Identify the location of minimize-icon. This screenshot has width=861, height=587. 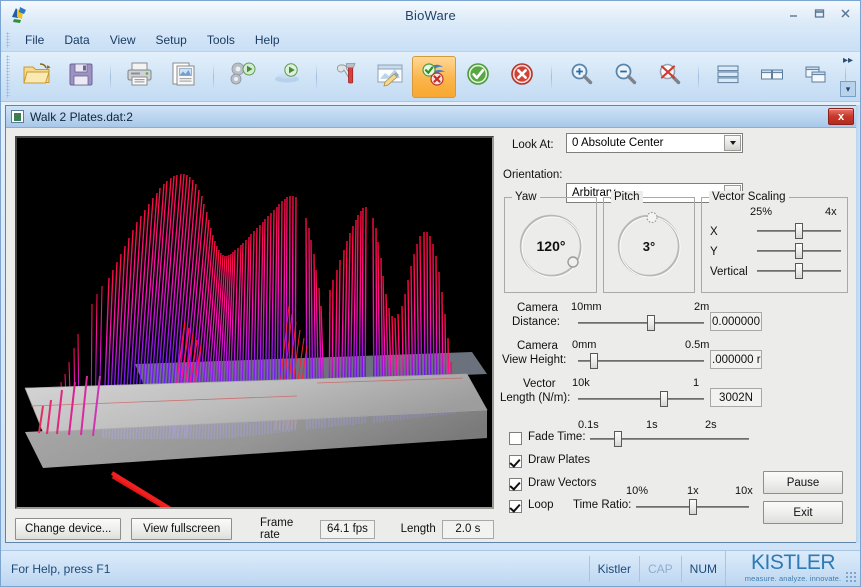
(793, 13).